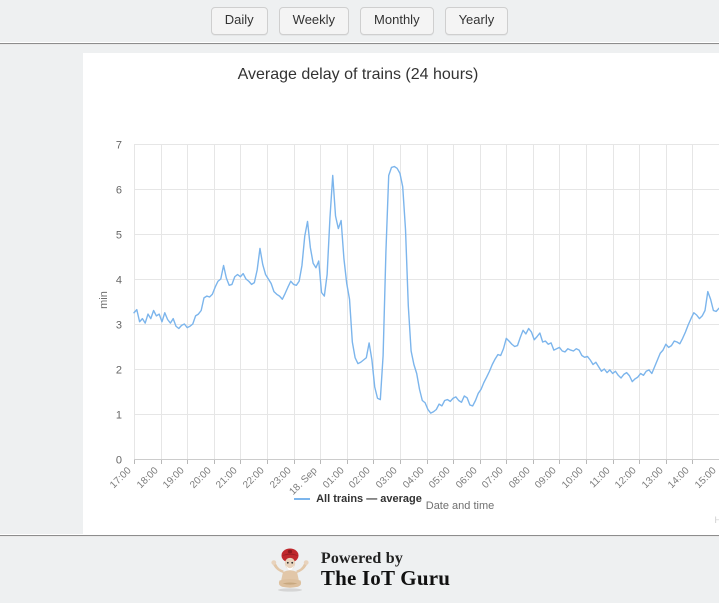 Image resolution: width=719 pixels, height=603 pixels. I want to click on y-tick-7: 7, so click(119, 146).